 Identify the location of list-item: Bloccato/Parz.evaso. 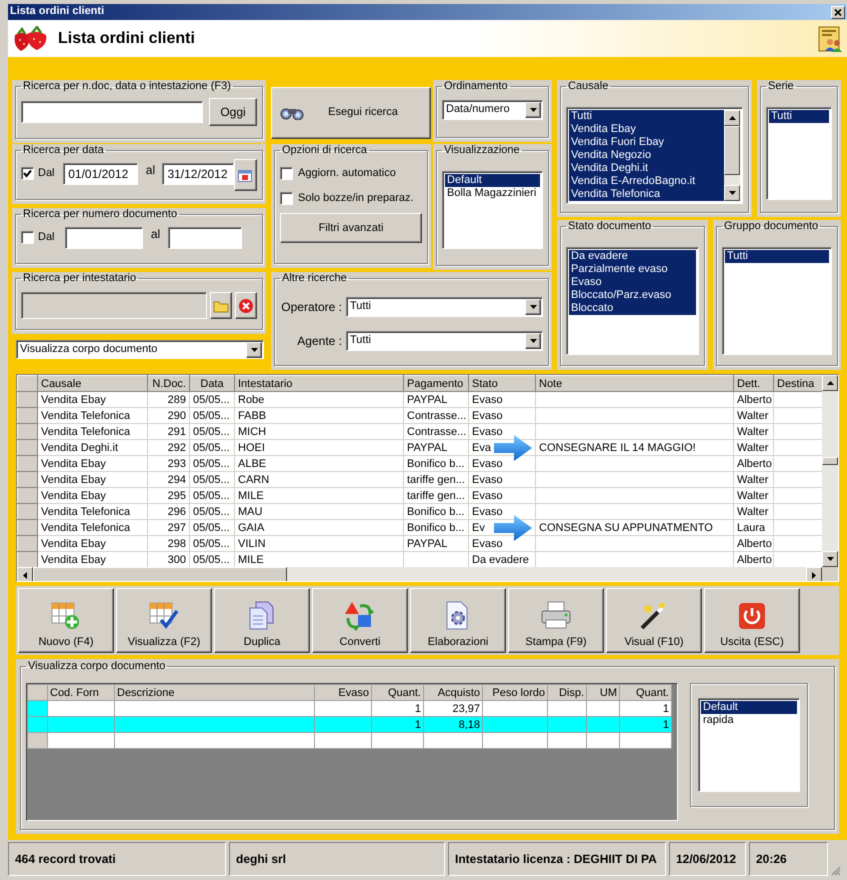
(632, 295).